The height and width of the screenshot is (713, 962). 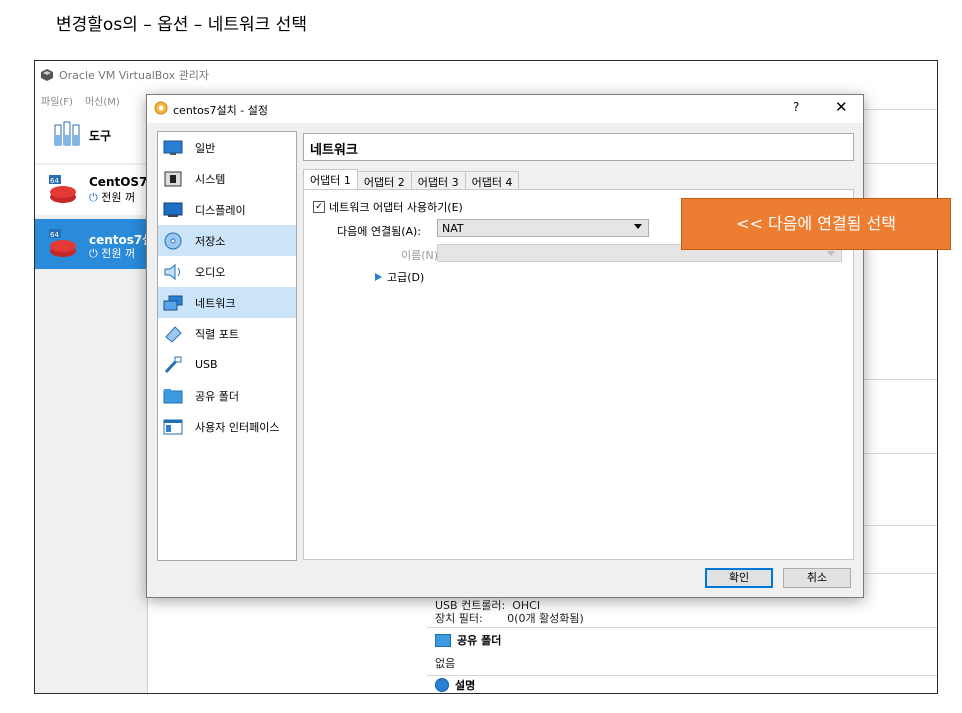 I want to click on usb-filter-detail: 장치 필터: 0(0개 활성화됨), so click(x=509, y=618).